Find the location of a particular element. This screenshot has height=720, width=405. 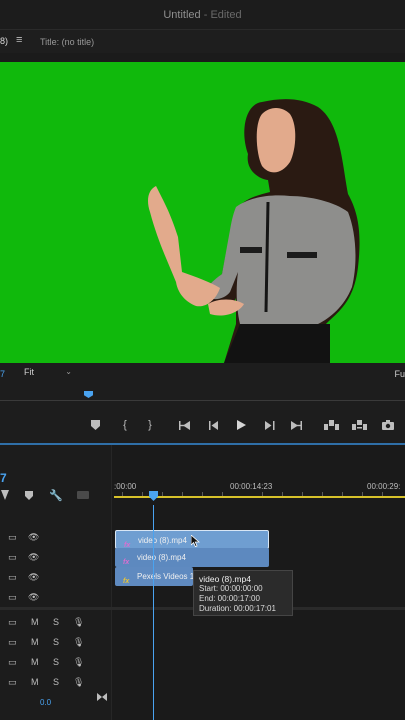

ruler-label: :00:00 is located at coordinates (125, 486).